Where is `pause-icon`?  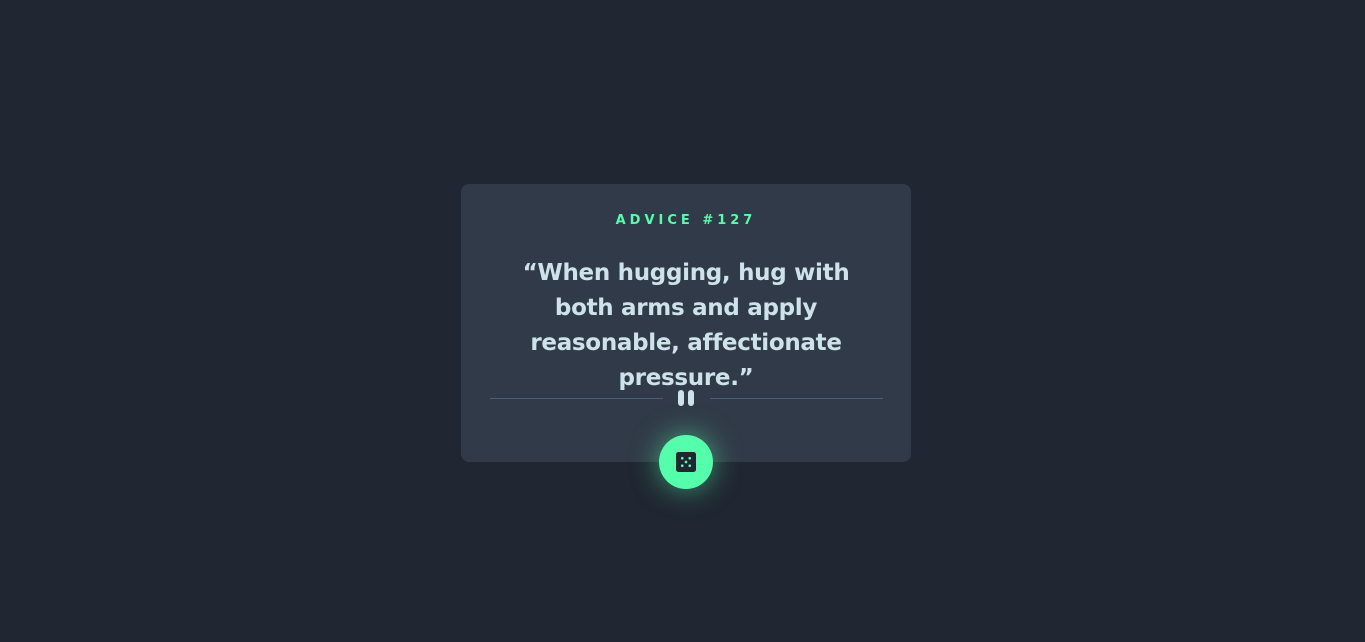 pause-icon is located at coordinates (687, 398).